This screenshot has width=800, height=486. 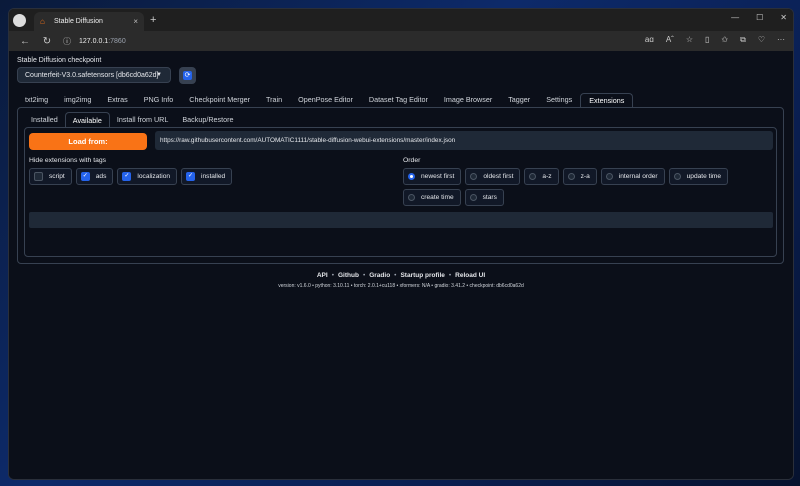 I want to click on load-from-button: Load from:, so click(x=88, y=141).